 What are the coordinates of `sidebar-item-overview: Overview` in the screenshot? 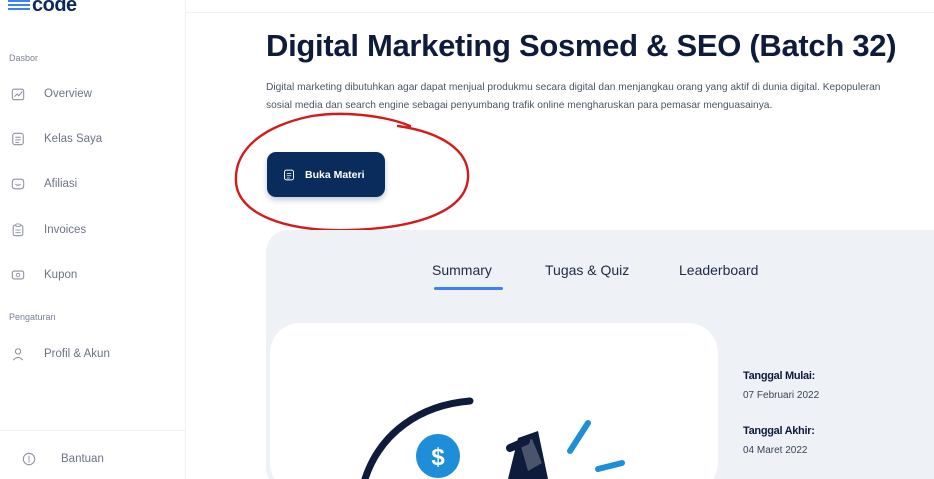 It's located at (92, 94).